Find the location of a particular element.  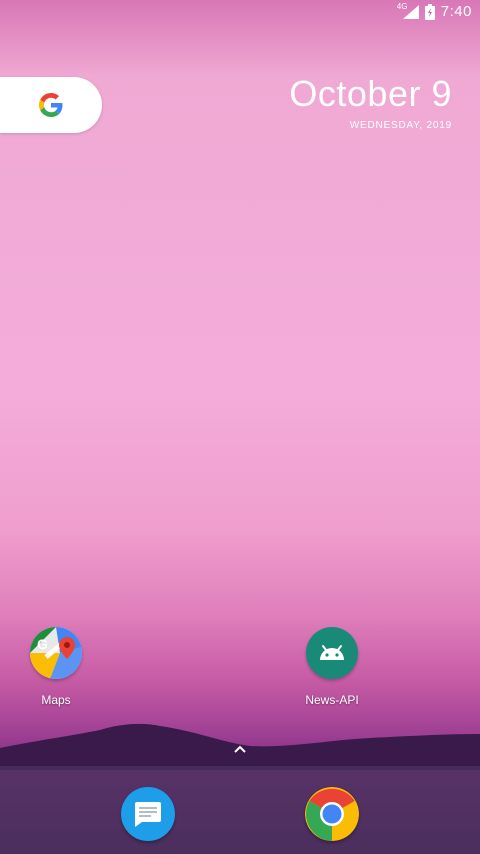

chrome-icon is located at coordinates (332, 814).